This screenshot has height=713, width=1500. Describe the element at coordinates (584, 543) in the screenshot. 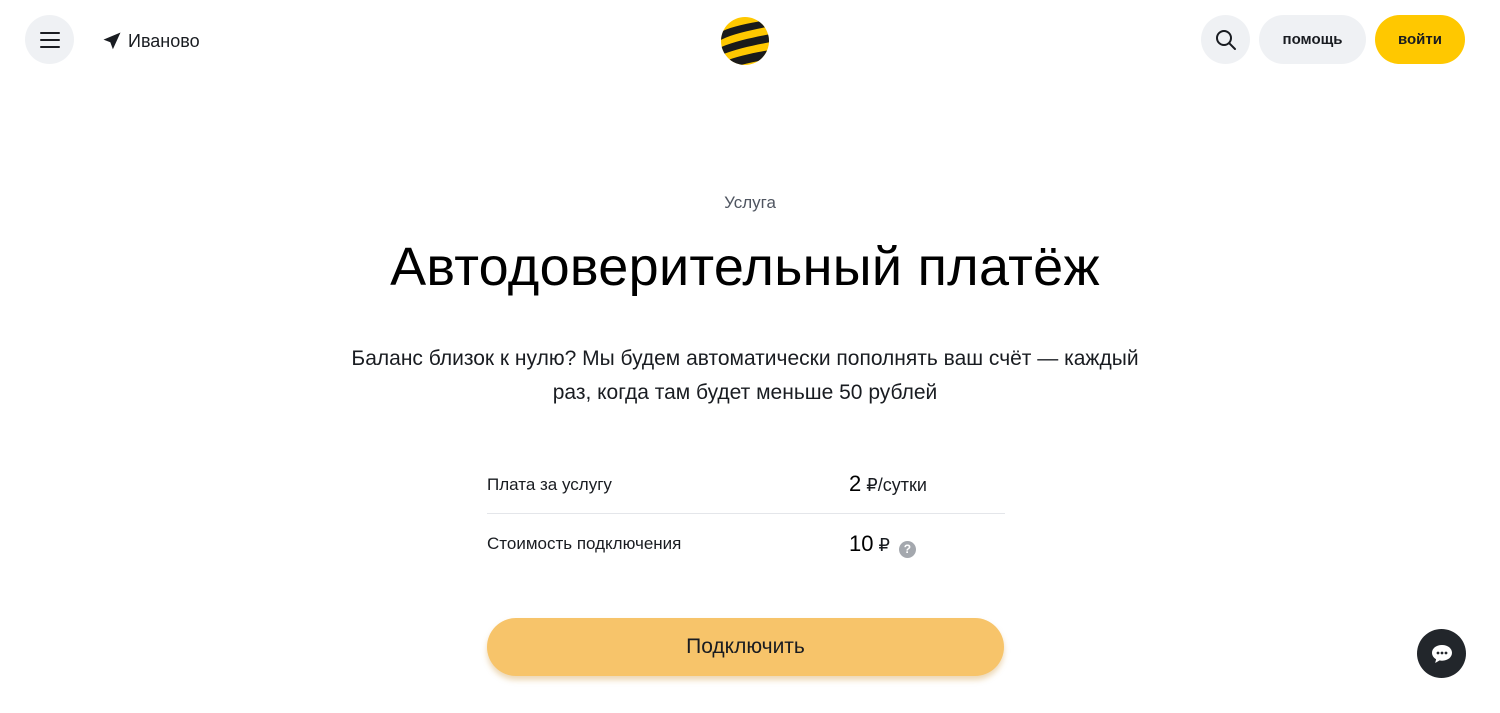

I see `param-label: Стоимость подключения` at that location.